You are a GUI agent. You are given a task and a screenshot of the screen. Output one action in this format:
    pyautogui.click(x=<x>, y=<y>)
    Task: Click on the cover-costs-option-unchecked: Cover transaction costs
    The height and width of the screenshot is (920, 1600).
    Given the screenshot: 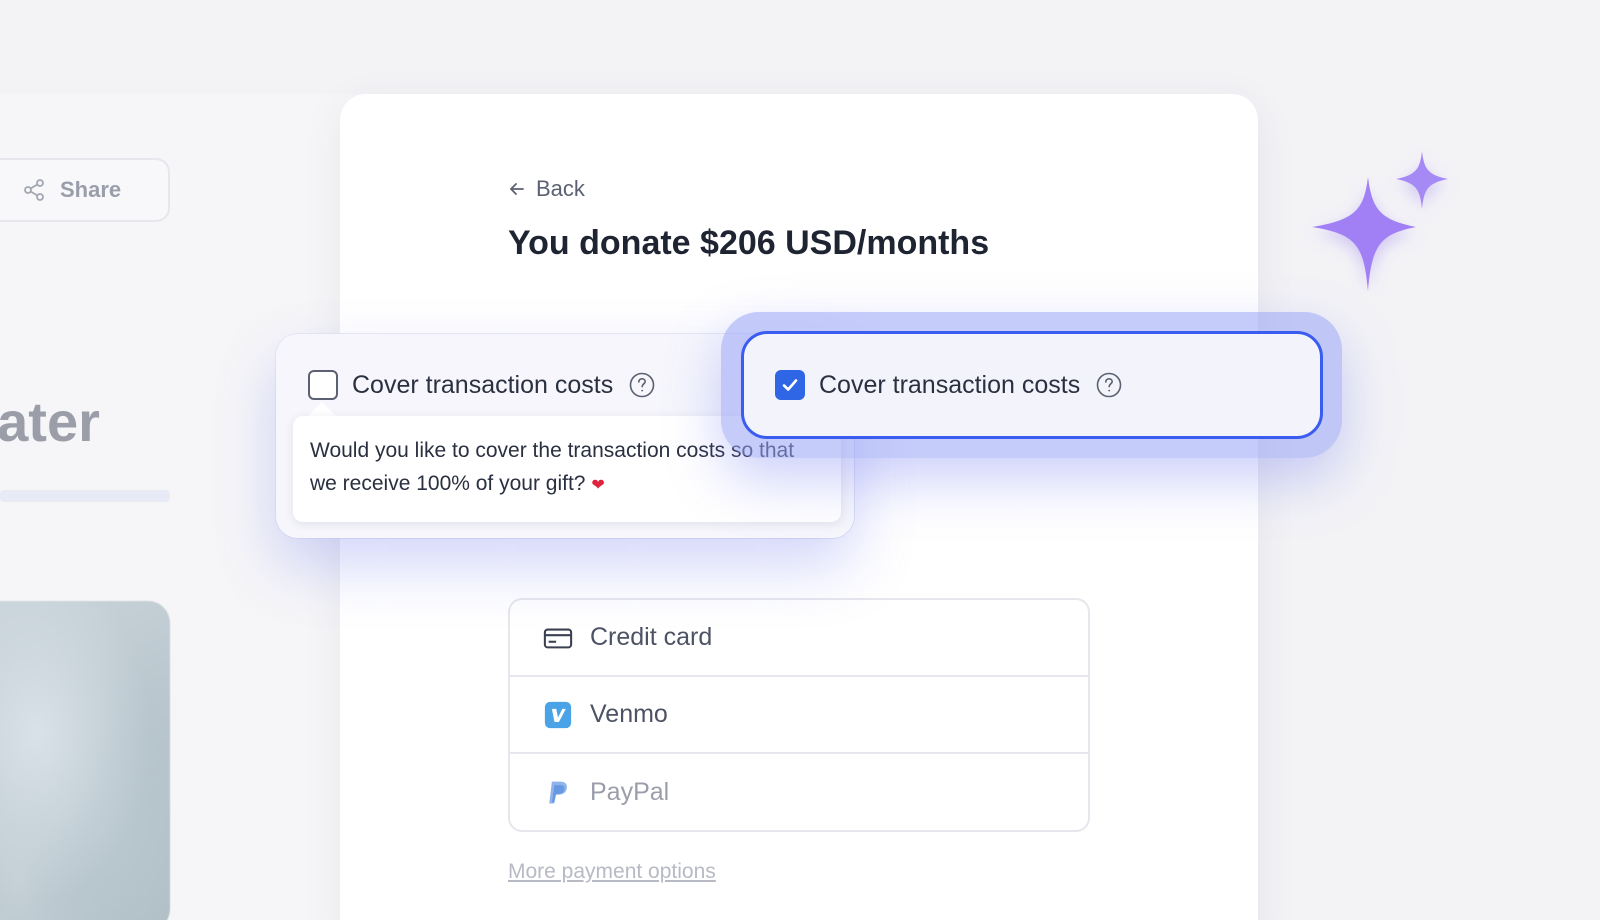 What is the action you would take?
    pyautogui.click(x=481, y=385)
    